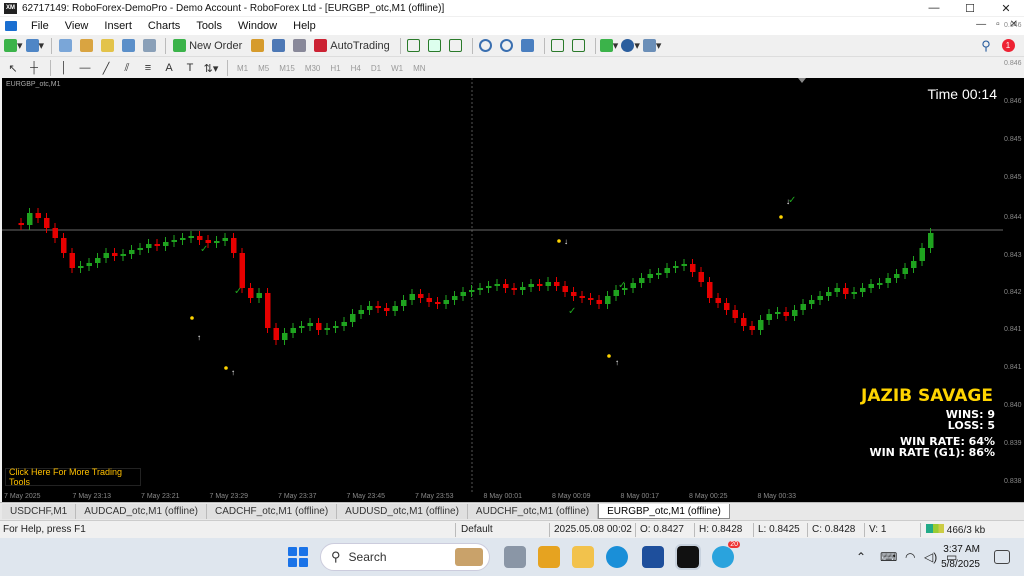  What do you see at coordinates (10, 8) in the screenshot?
I see `app-icon: XM` at bounding box center [10, 8].